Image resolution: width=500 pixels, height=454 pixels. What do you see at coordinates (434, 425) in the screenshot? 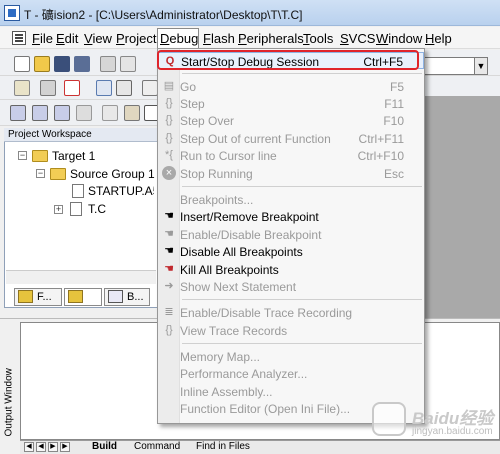
I see `baidu-watermark: Baidu经验 jingyan.baidu.com` at bounding box center [434, 425].